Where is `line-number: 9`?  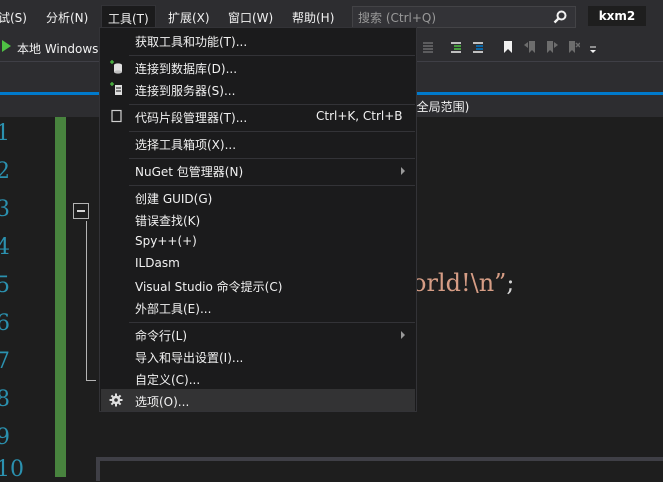 line-number: 9 is located at coordinates (5, 437).